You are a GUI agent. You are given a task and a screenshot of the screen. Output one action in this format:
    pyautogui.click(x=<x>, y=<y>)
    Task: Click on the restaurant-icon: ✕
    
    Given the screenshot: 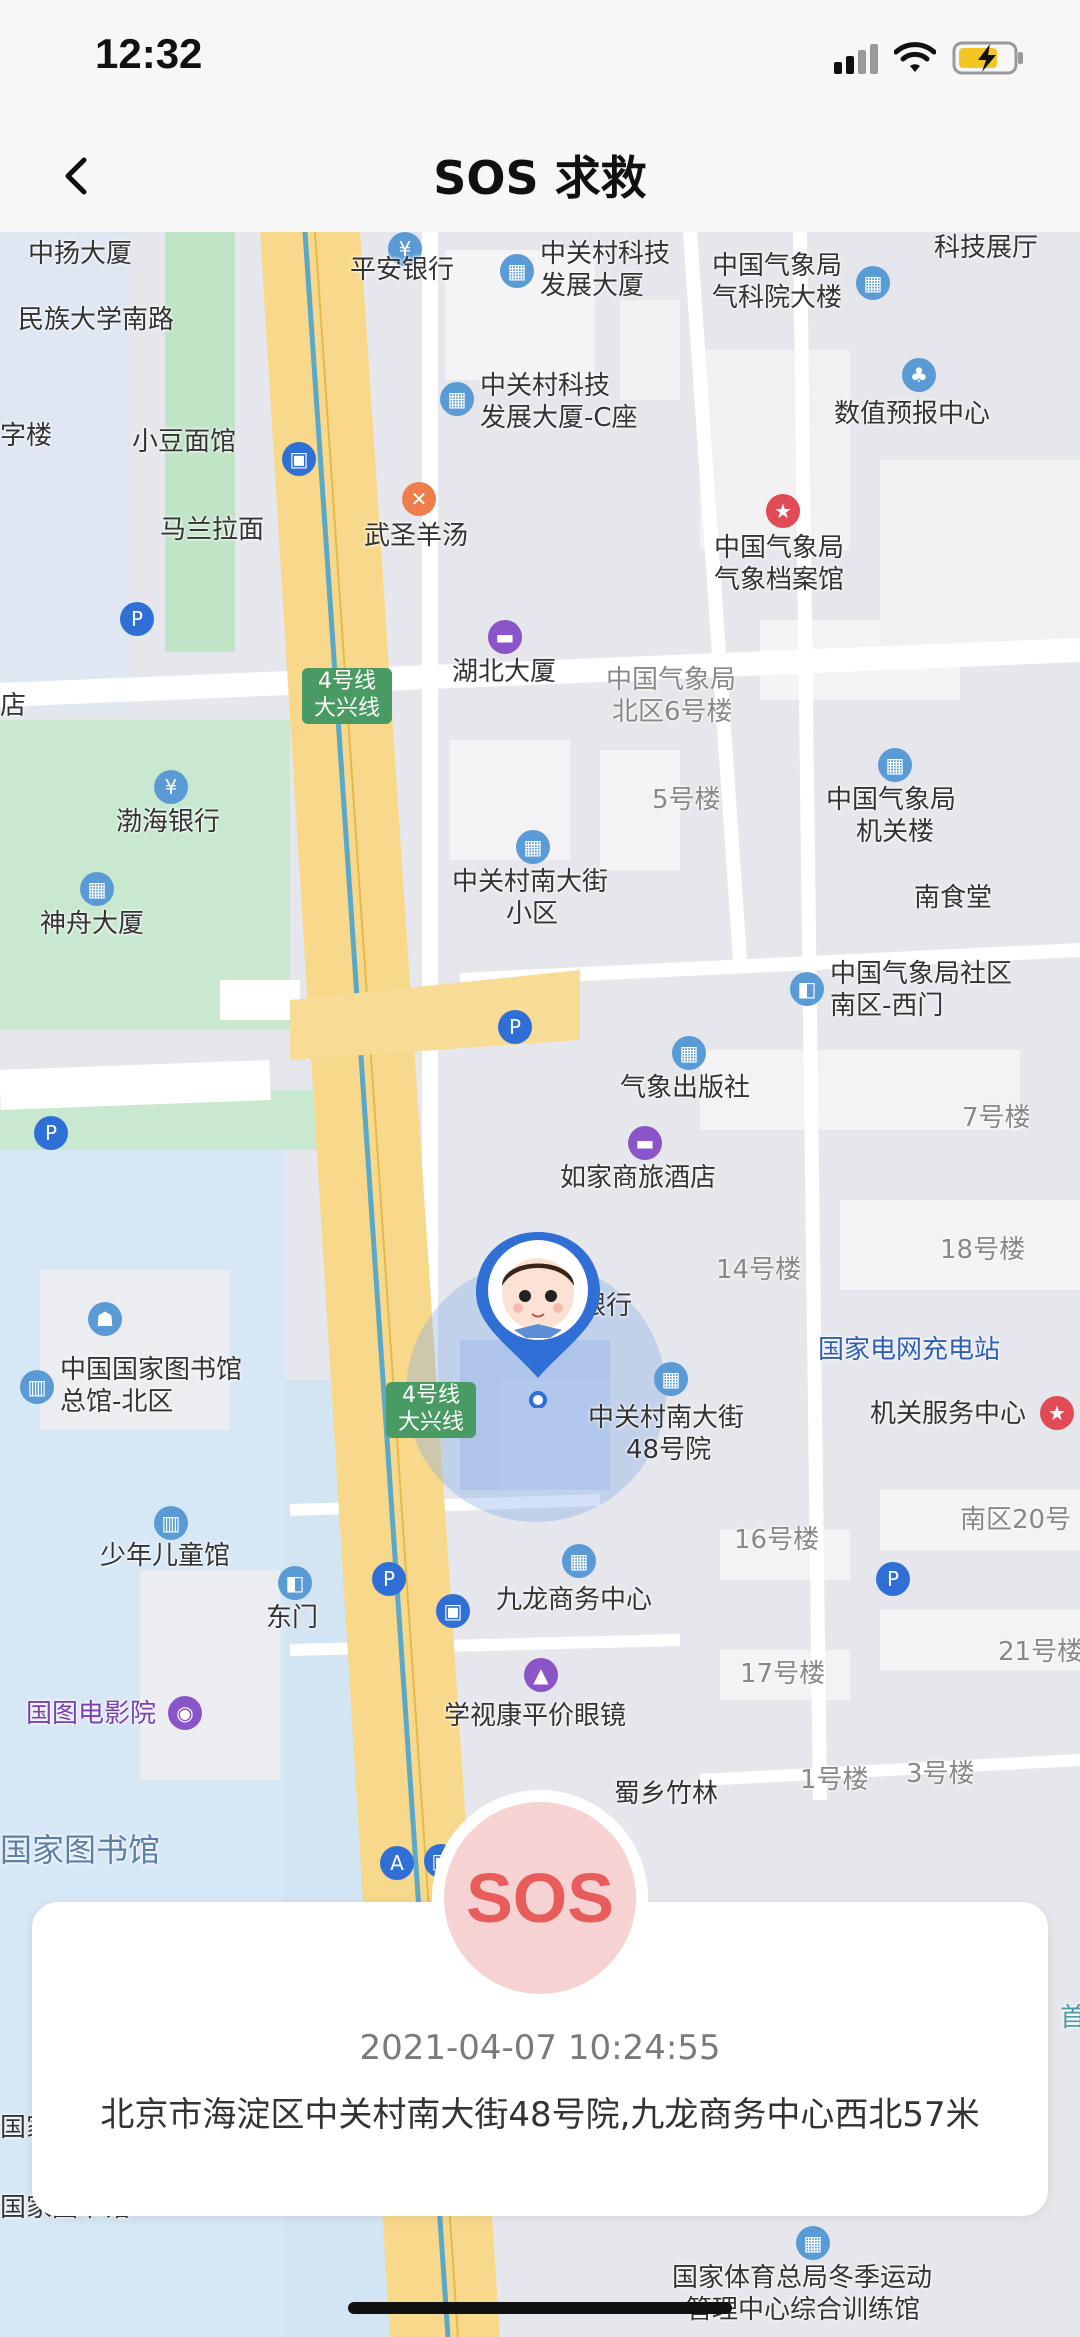 What is the action you would take?
    pyautogui.click(x=419, y=499)
    